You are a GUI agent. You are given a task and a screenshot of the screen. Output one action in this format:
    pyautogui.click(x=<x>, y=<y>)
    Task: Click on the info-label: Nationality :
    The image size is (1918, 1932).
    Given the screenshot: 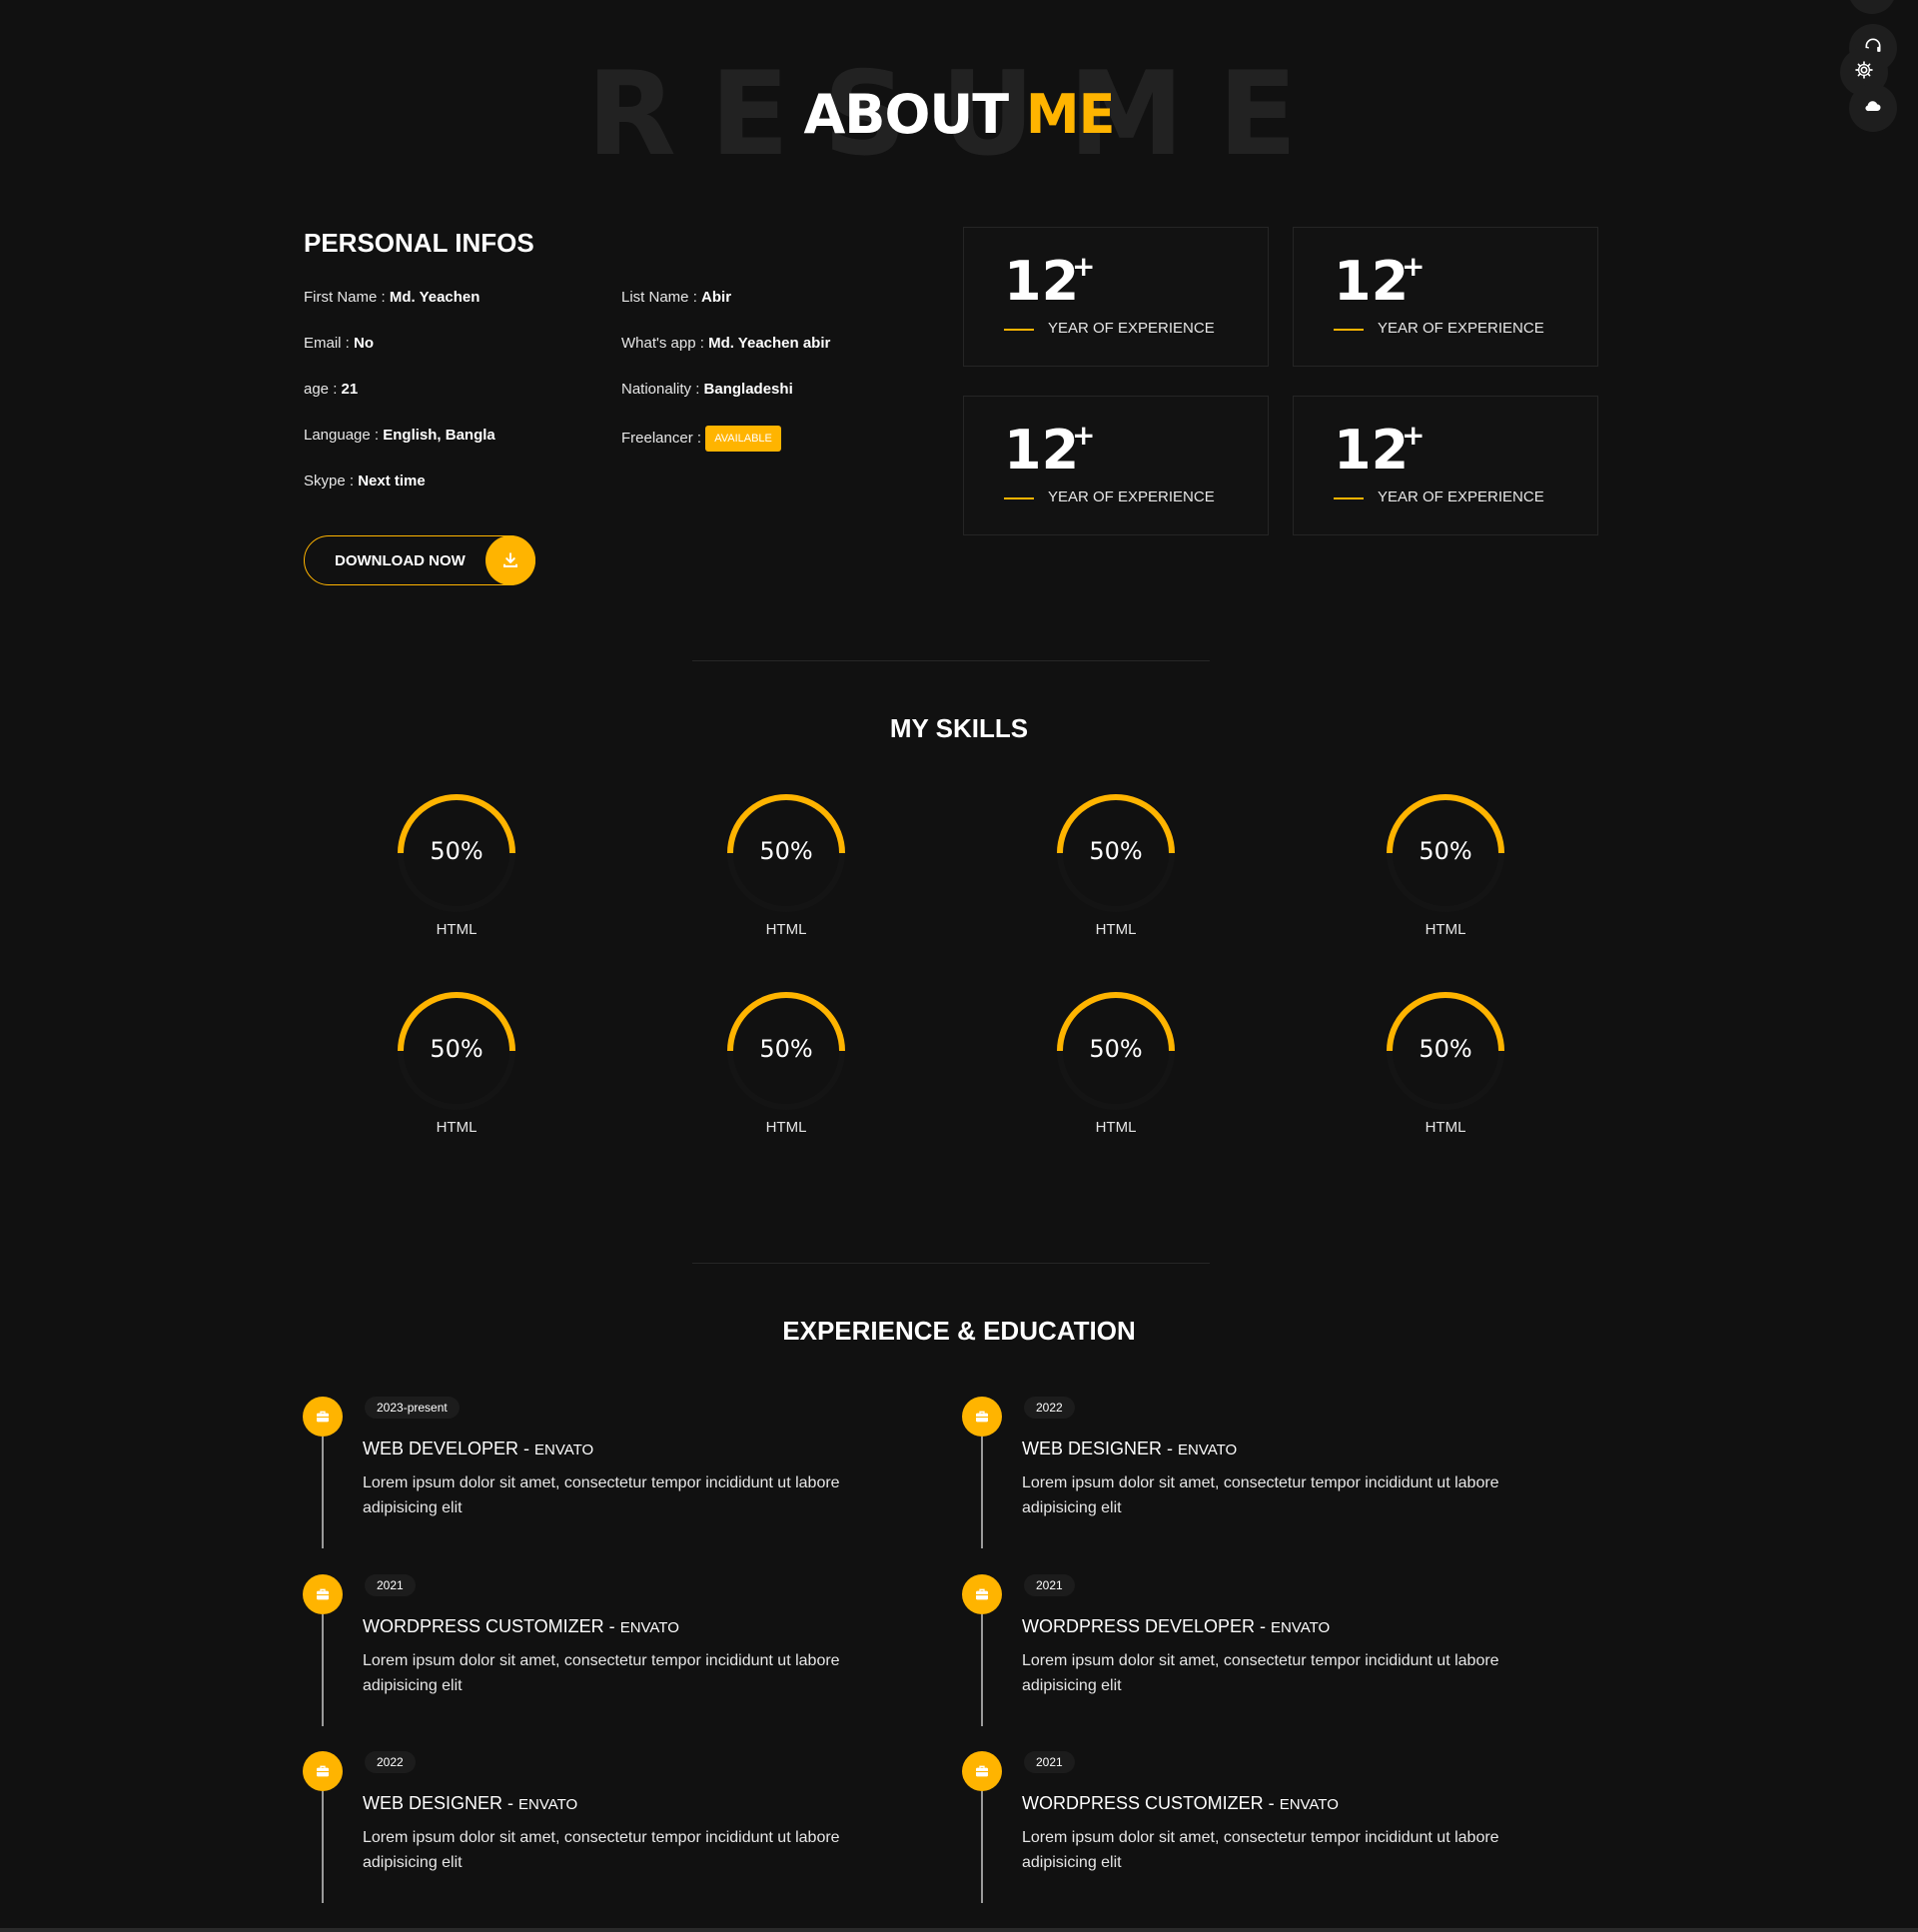 What is the action you would take?
    pyautogui.click(x=663, y=389)
    